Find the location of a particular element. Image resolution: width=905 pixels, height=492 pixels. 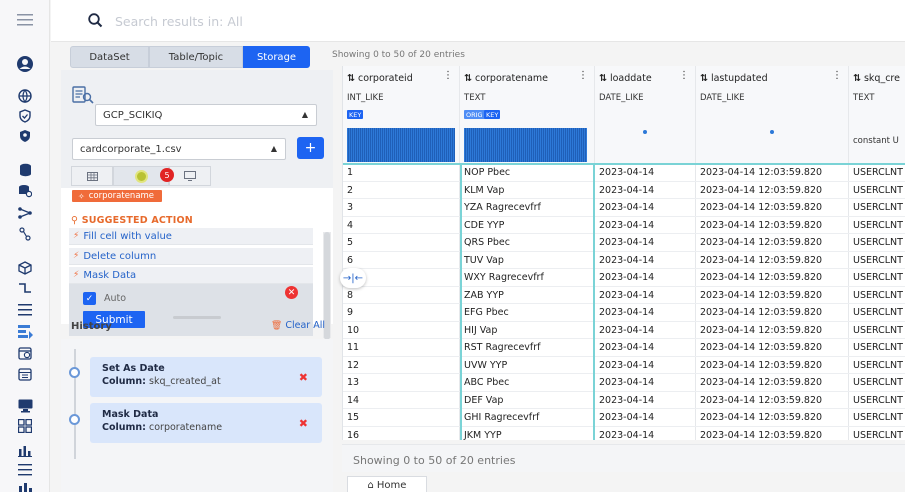

calendar-icon is located at coordinates (25, 374).